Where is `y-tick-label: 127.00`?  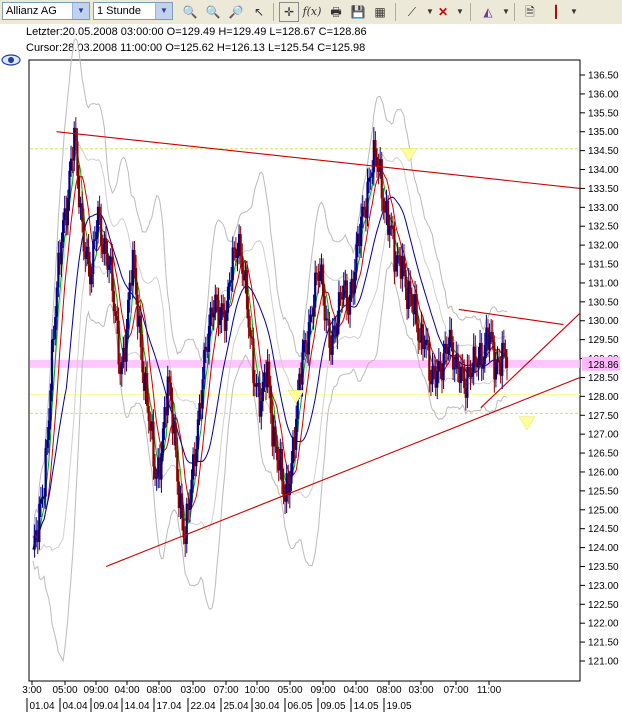 y-tick-label: 127.00 is located at coordinates (603, 435).